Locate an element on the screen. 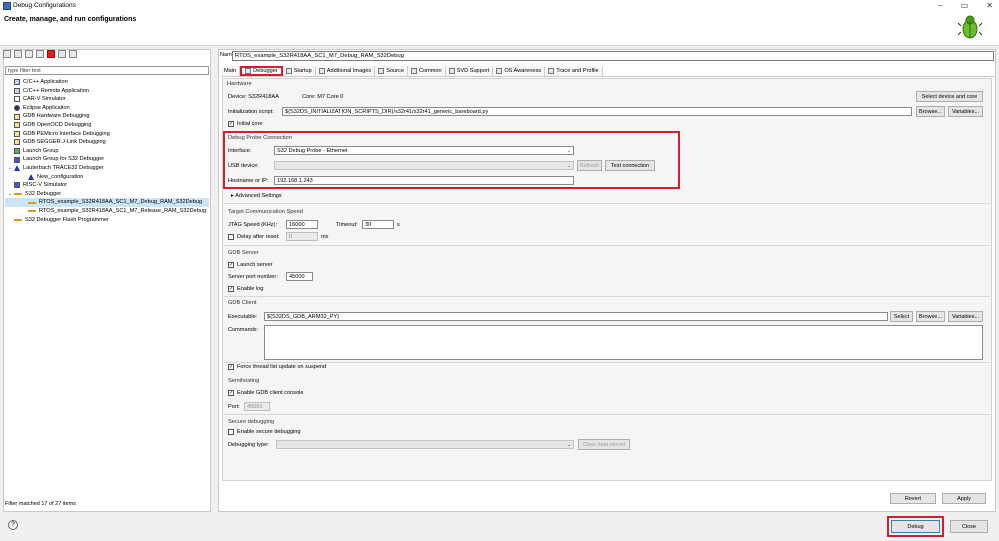  interface-select: S32 Debug Probe - Ethernet ⌄ is located at coordinates (424, 150).